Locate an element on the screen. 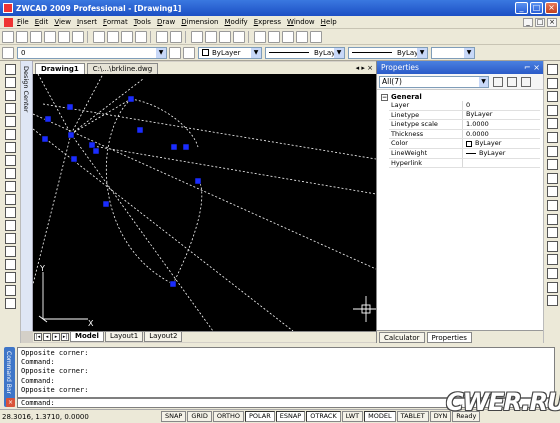  table-icon is located at coordinates (10, 290).